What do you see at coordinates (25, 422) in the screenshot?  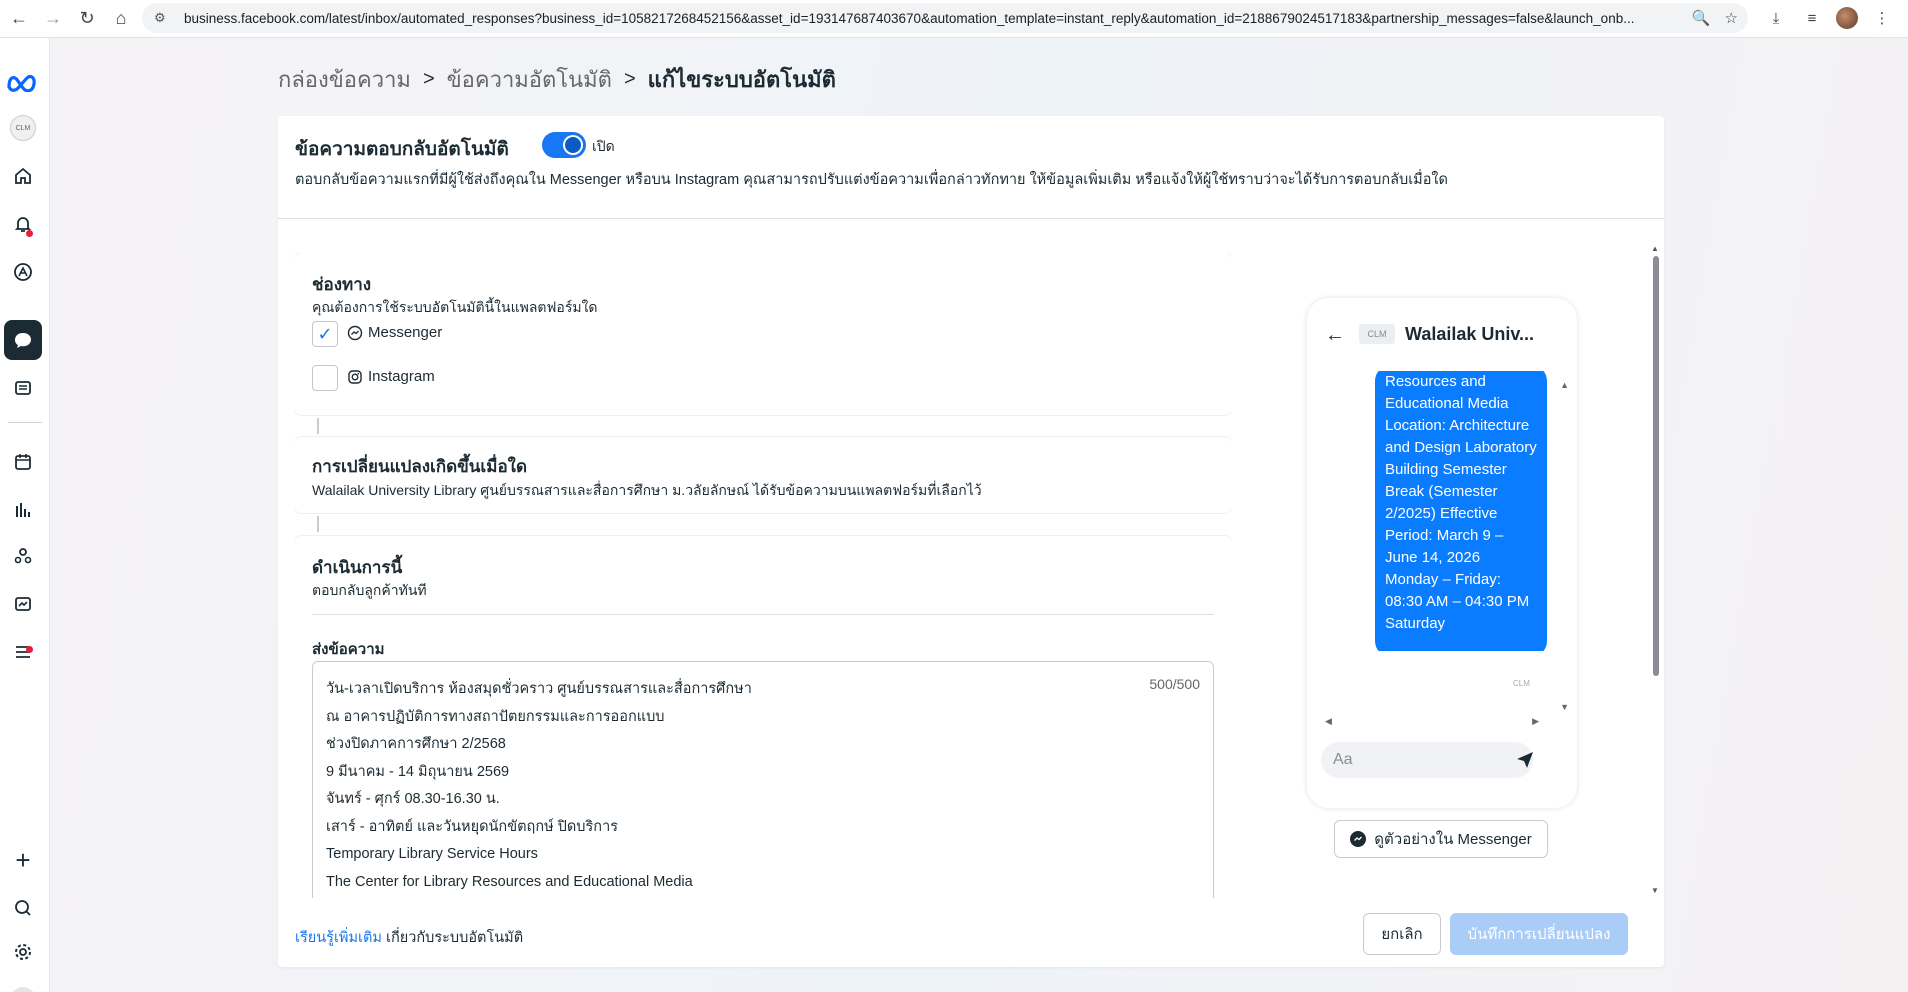 I see `rail-divider` at bounding box center [25, 422].